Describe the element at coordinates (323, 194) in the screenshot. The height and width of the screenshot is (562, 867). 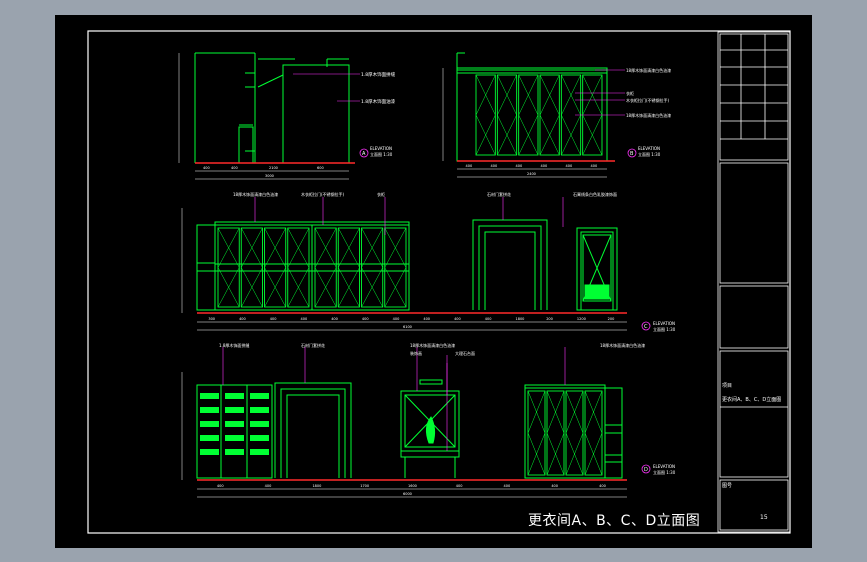
I see `view-c-callout-2: 木衣柜拉门(不锈钢拉手)` at that location.